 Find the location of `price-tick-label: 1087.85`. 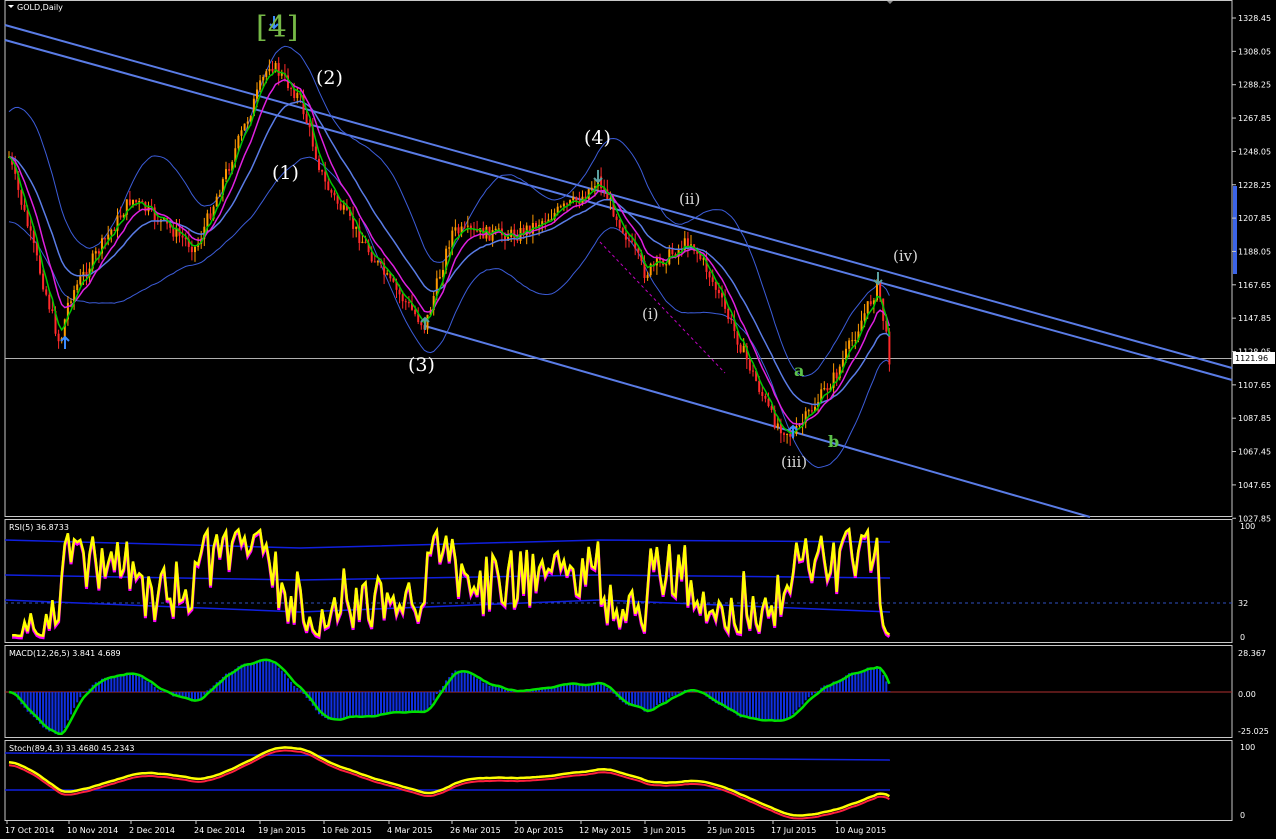

price-tick-label: 1087.85 is located at coordinates (1254, 418).